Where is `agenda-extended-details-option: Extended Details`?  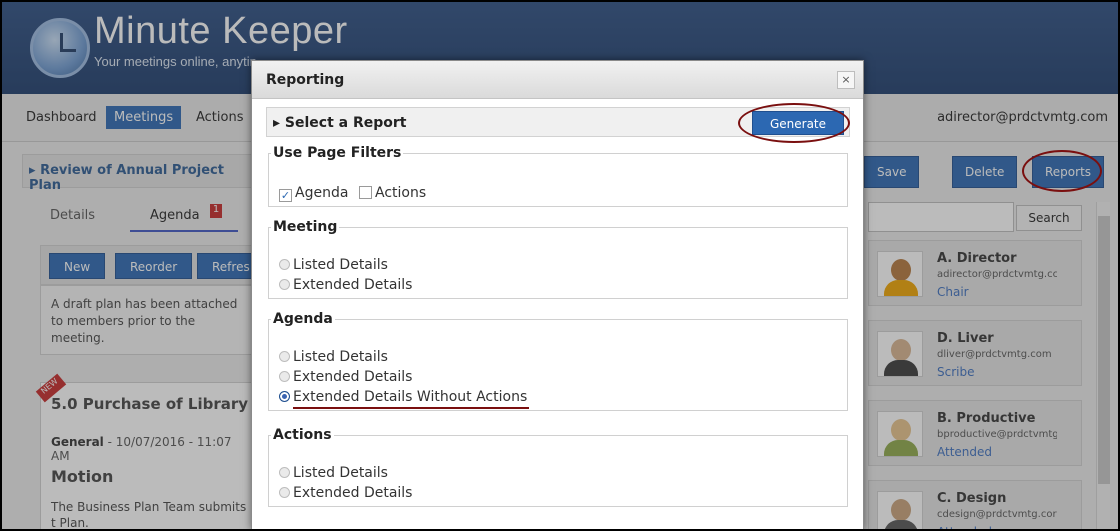 agenda-extended-details-option: Extended Details is located at coordinates (345, 377).